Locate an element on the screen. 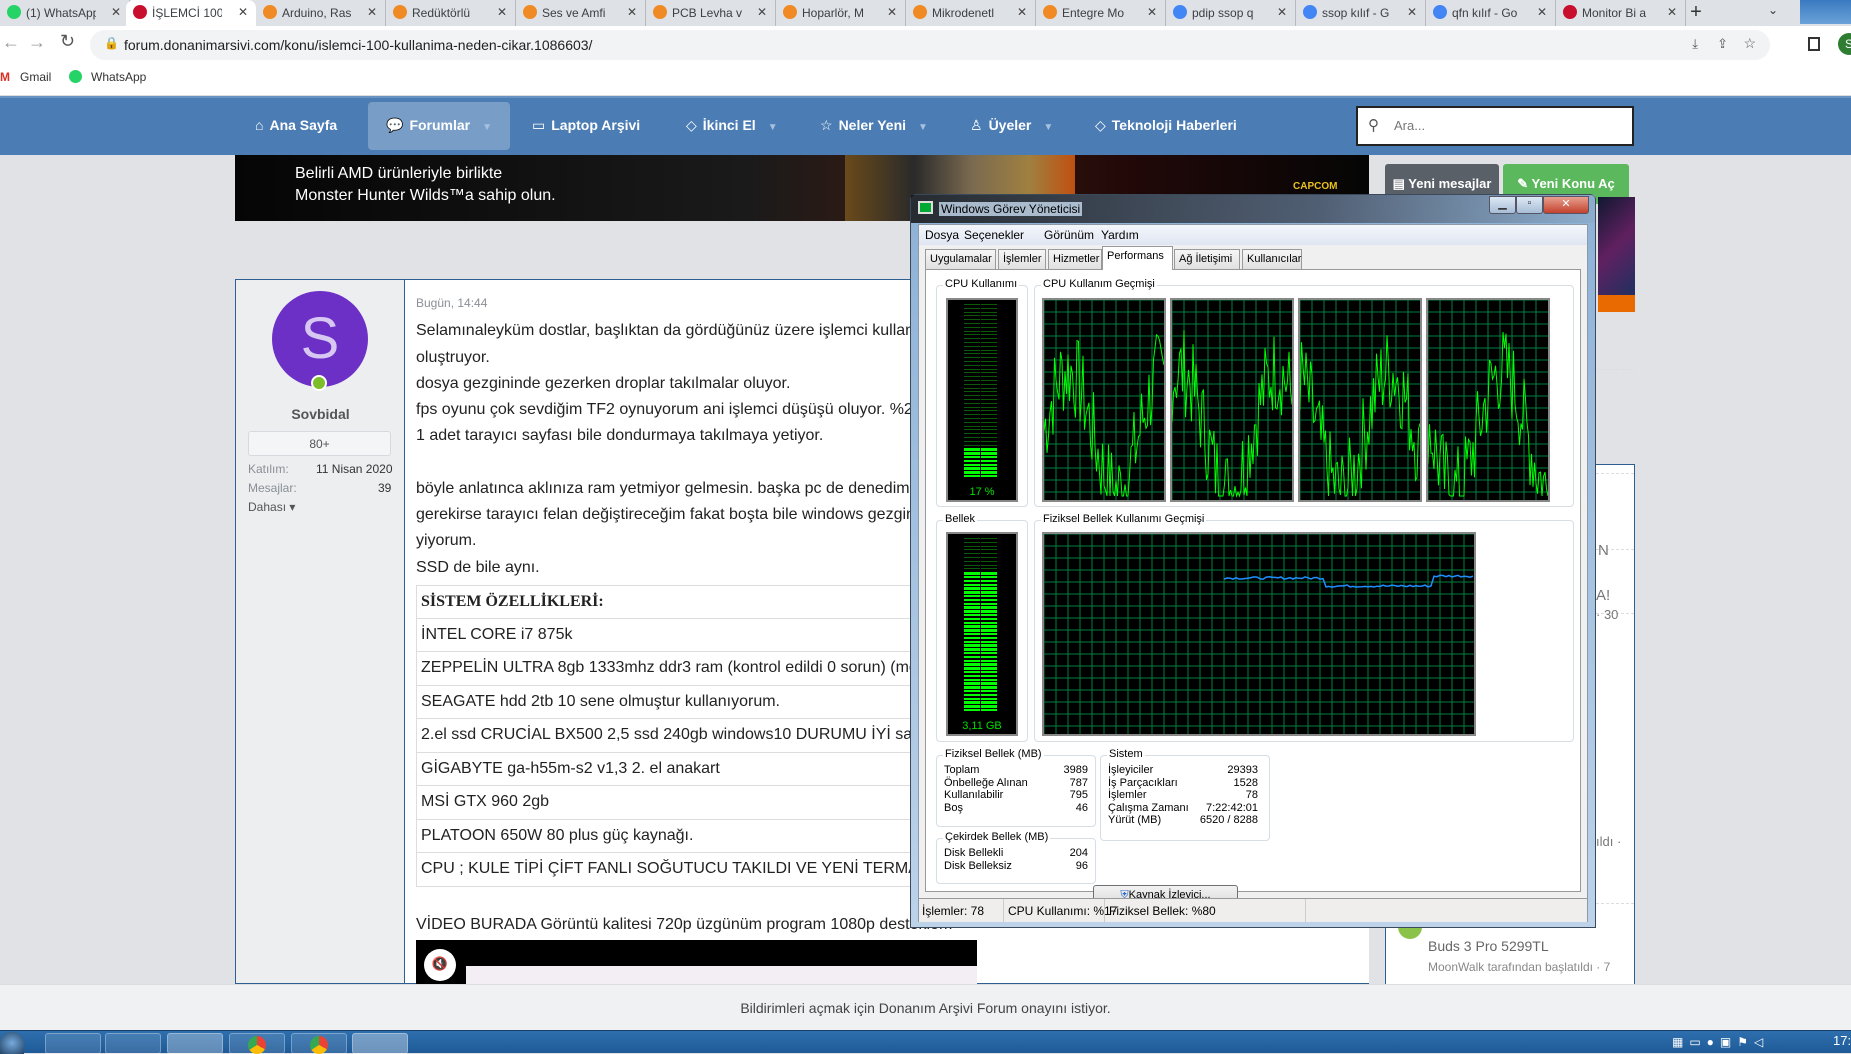 This screenshot has height=1054, width=1851. bookmark-star-icon: ☆ is located at coordinates (1749, 43).